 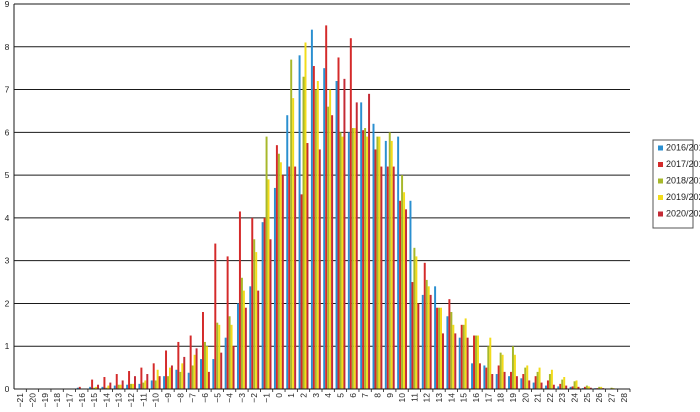 What do you see at coordinates (538, 398) in the screenshot?
I see `x-tick-label: 21` at bounding box center [538, 398].